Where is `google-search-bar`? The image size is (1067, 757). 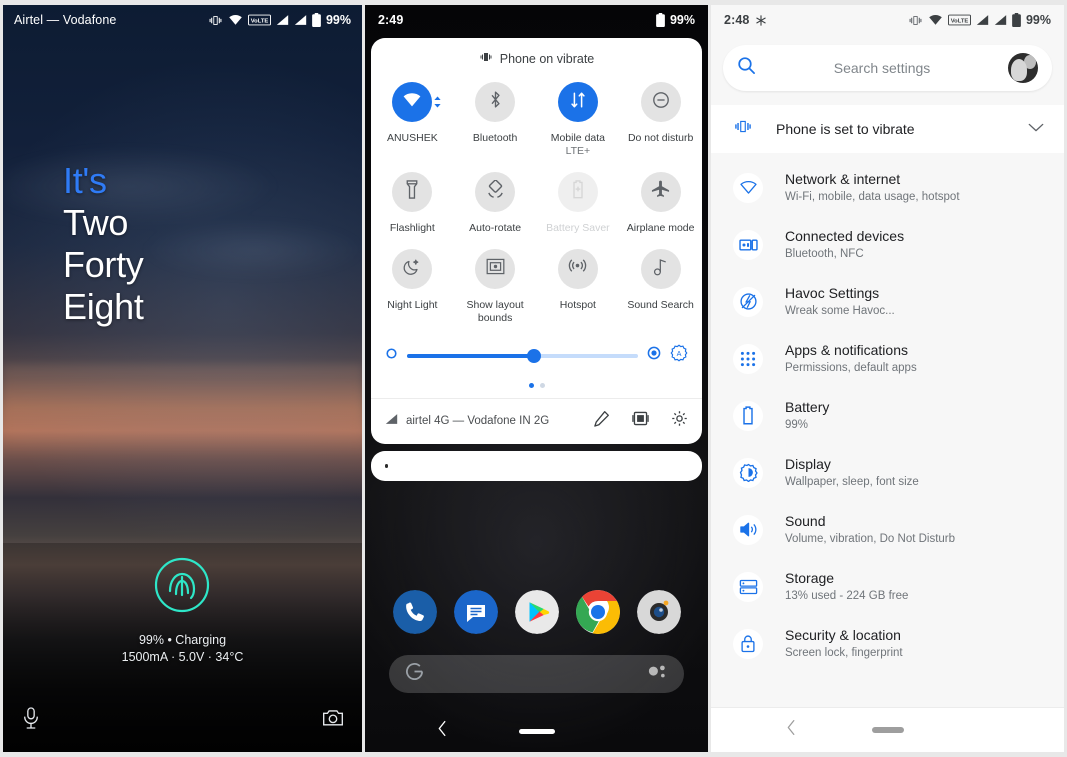 google-search-bar is located at coordinates (536, 674).